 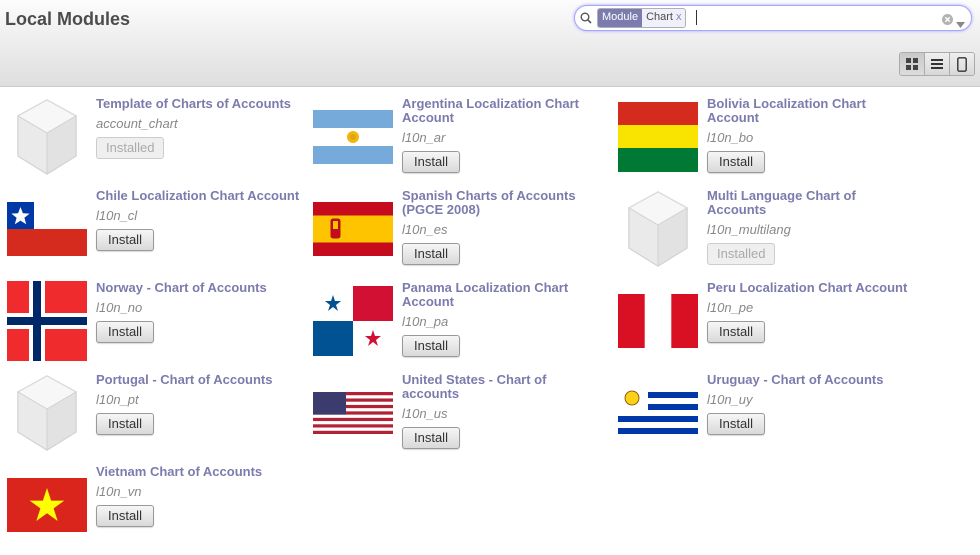 I want to click on form-icon, so click(x=962, y=64).